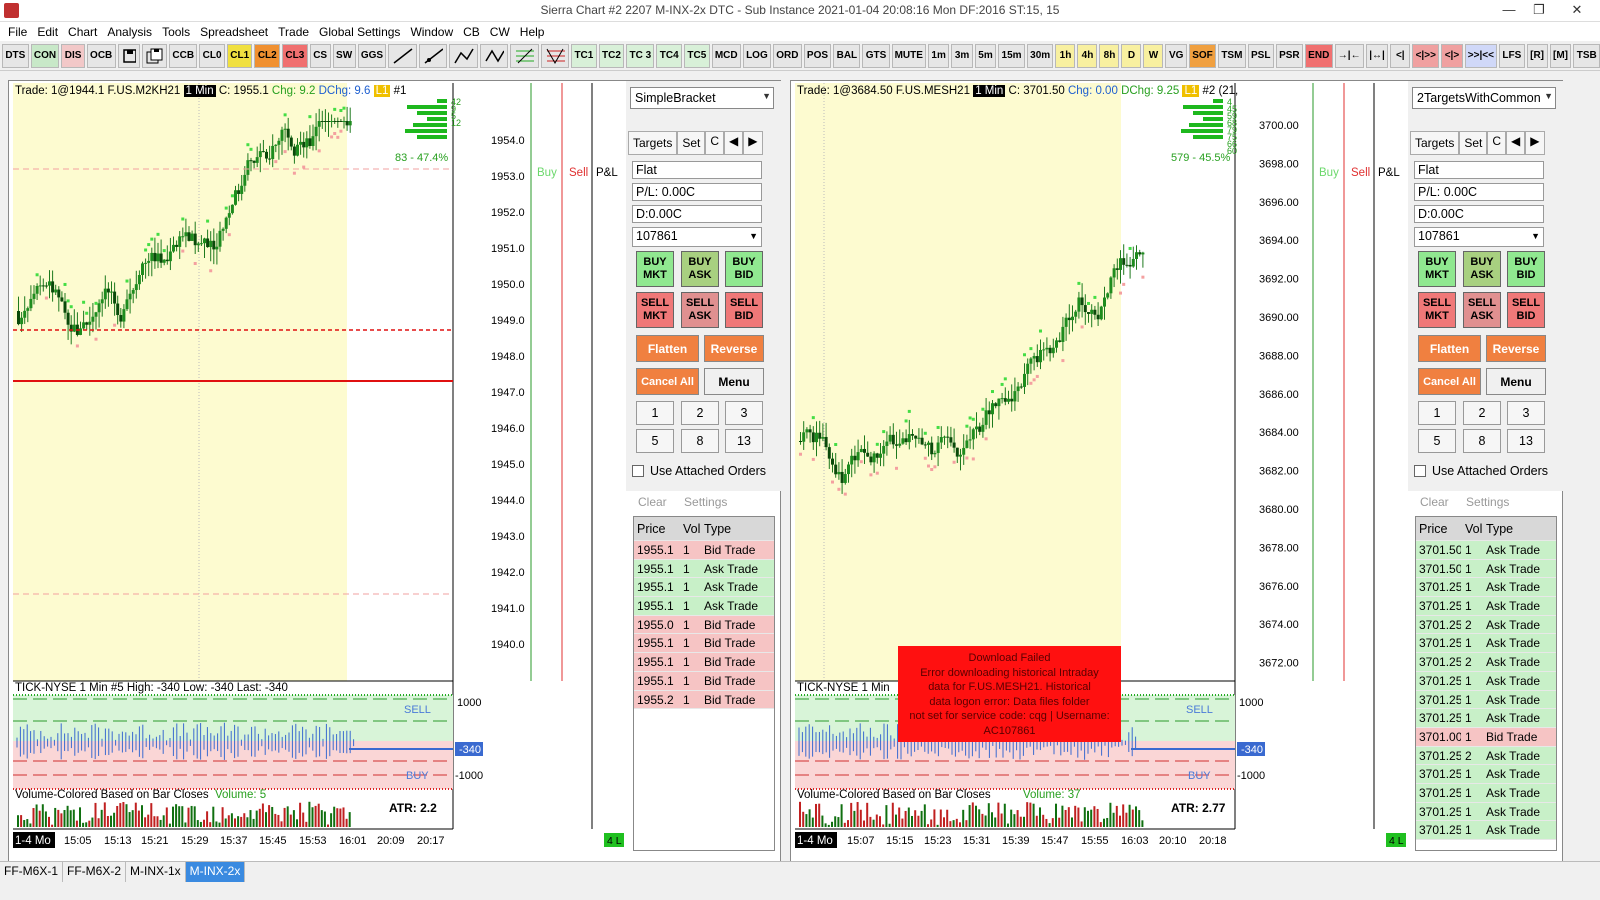 This screenshot has height=900, width=1600. What do you see at coordinates (156, 872) in the screenshot?
I see `chartbook-tab: M-INX-1x` at bounding box center [156, 872].